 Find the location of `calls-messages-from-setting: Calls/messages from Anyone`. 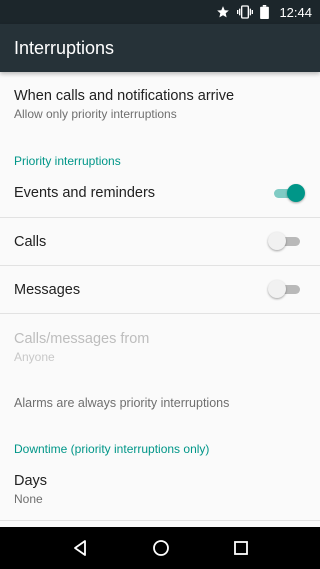

calls-messages-from-setting: Calls/messages from Anyone is located at coordinates (160, 347).